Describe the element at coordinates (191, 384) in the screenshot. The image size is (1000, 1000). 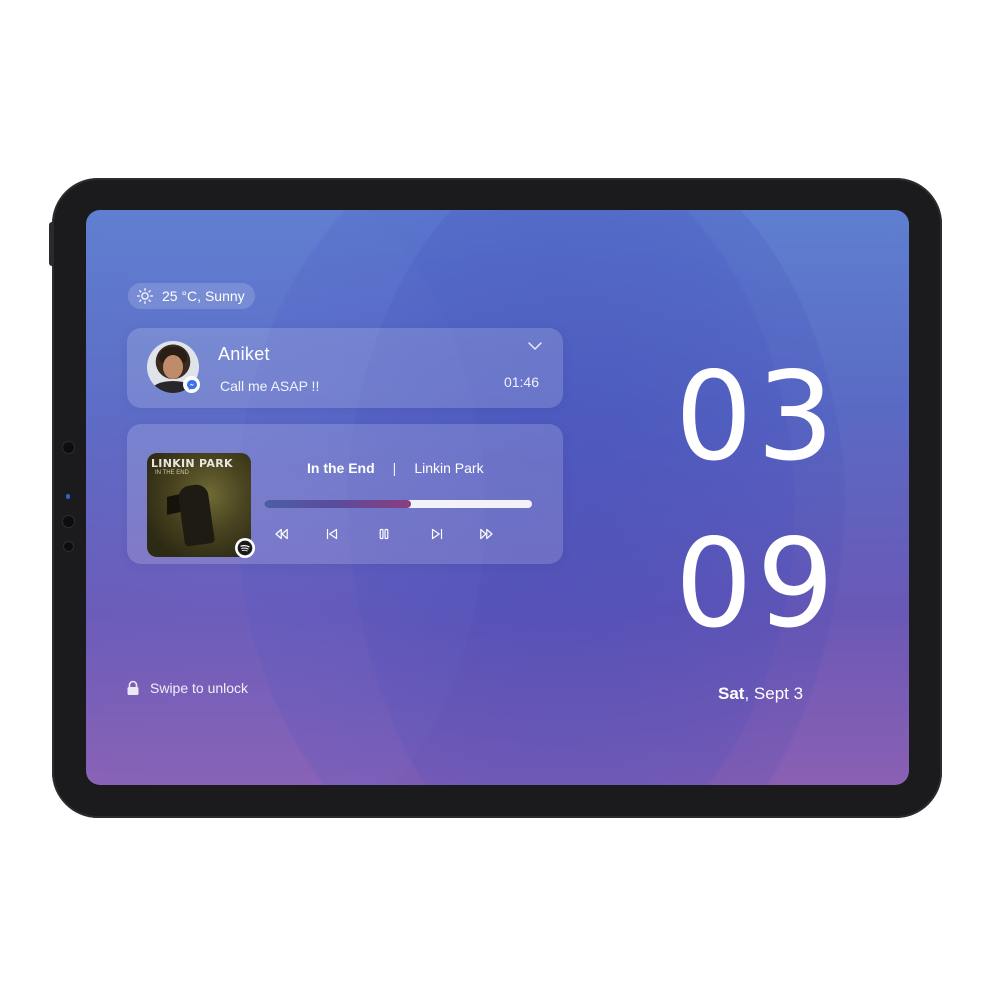
I see `messenger-icon` at that location.